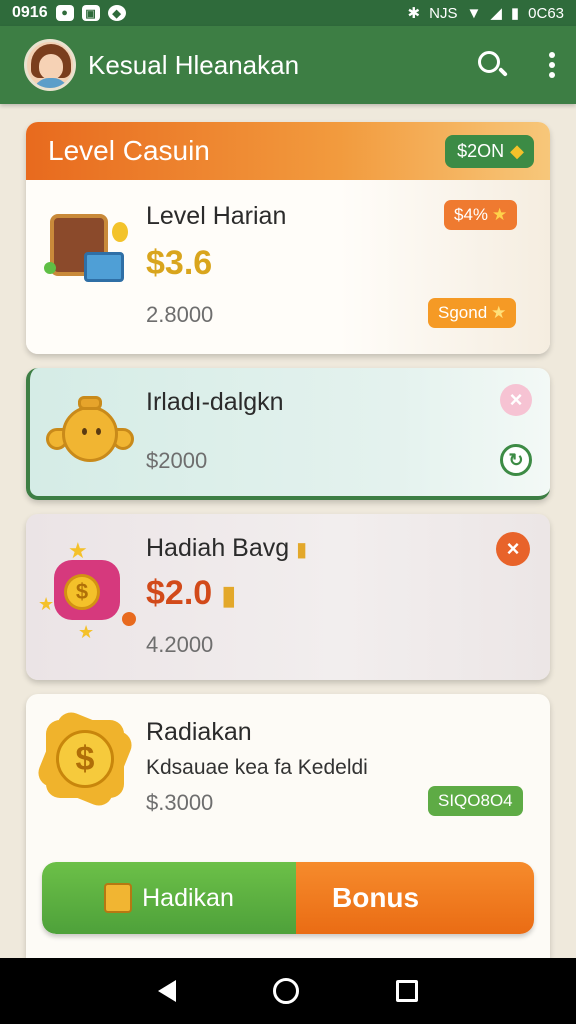  What do you see at coordinates (30, 12) in the screenshot?
I see `status-time: 0916` at bounding box center [30, 12].